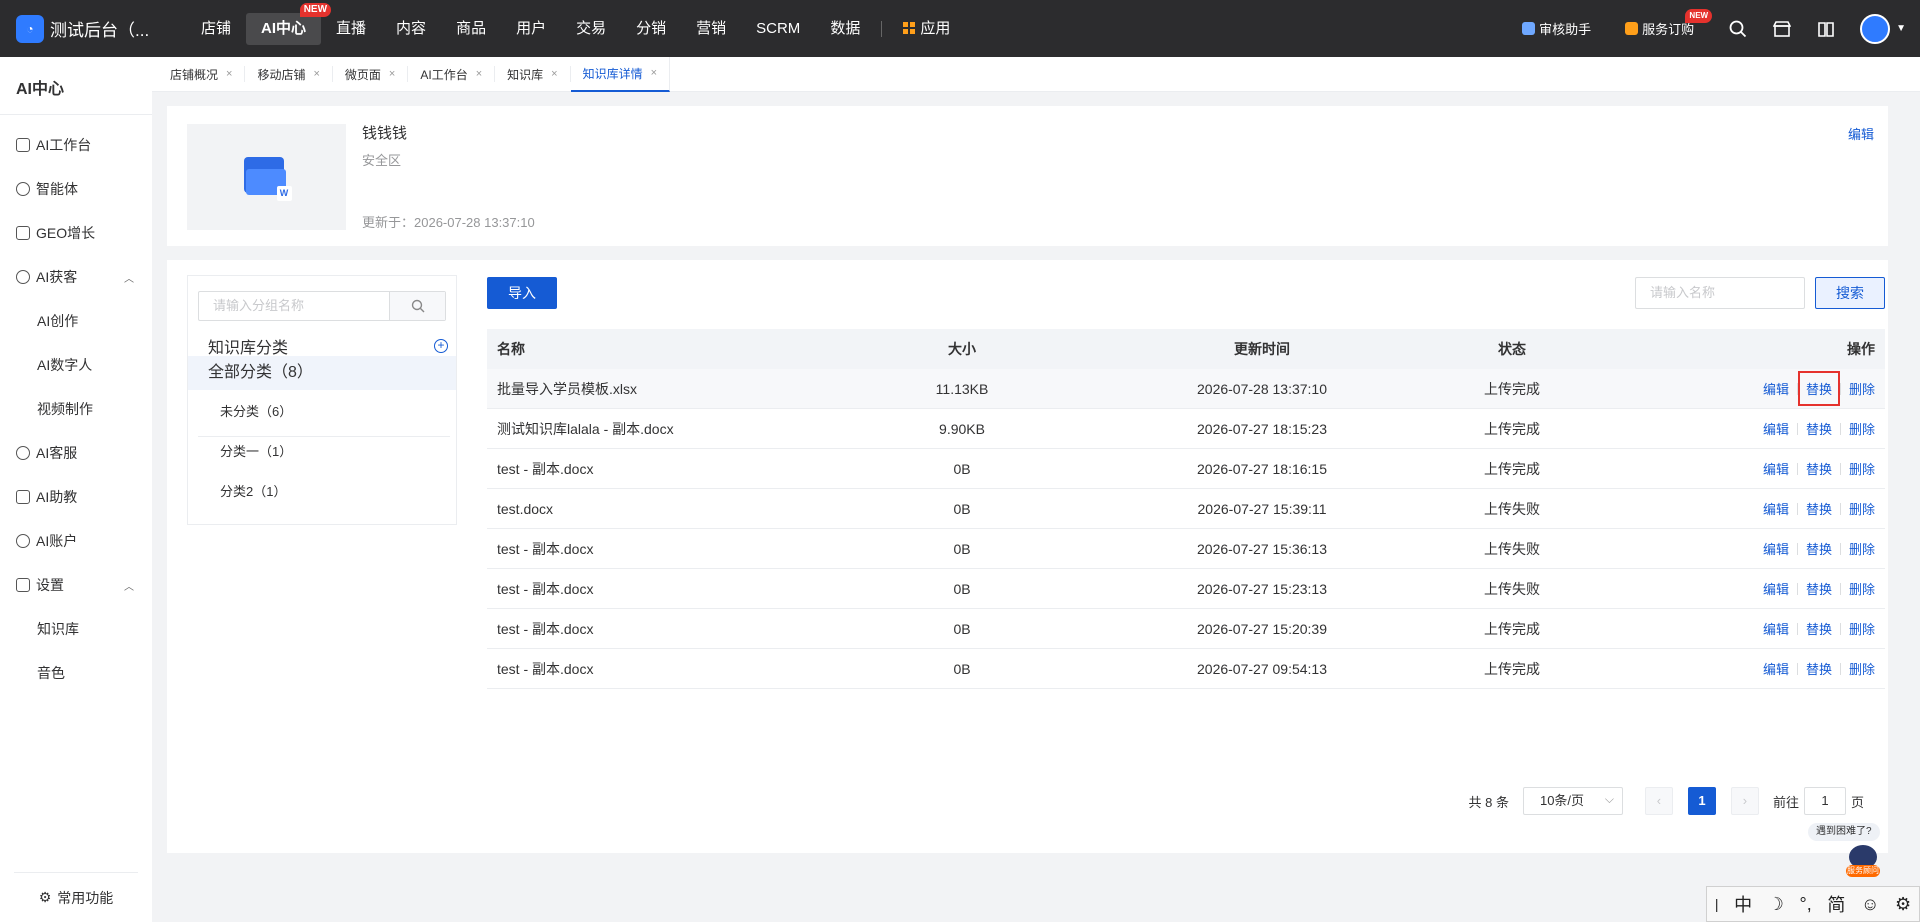  Describe the element at coordinates (591, 29) in the screenshot. I see `nav-item-trade: 交易` at that location.